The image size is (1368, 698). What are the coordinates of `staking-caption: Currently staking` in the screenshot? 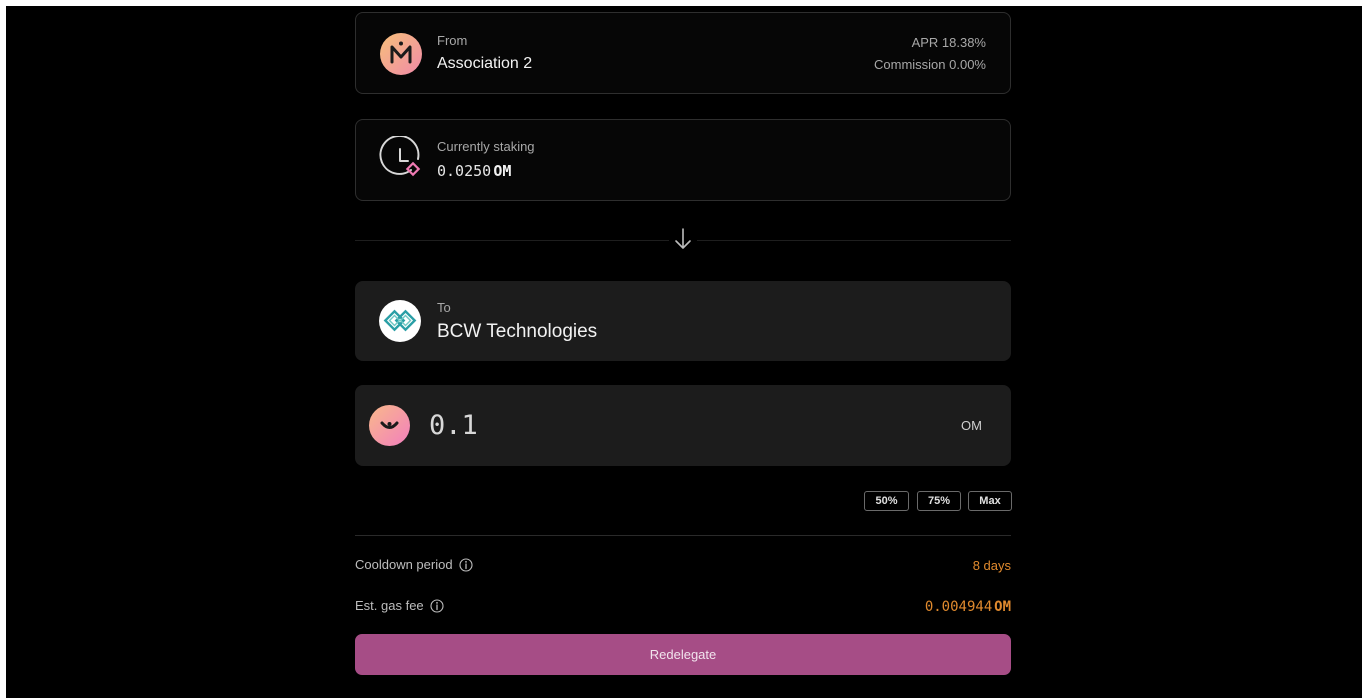 It's located at (486, 146).